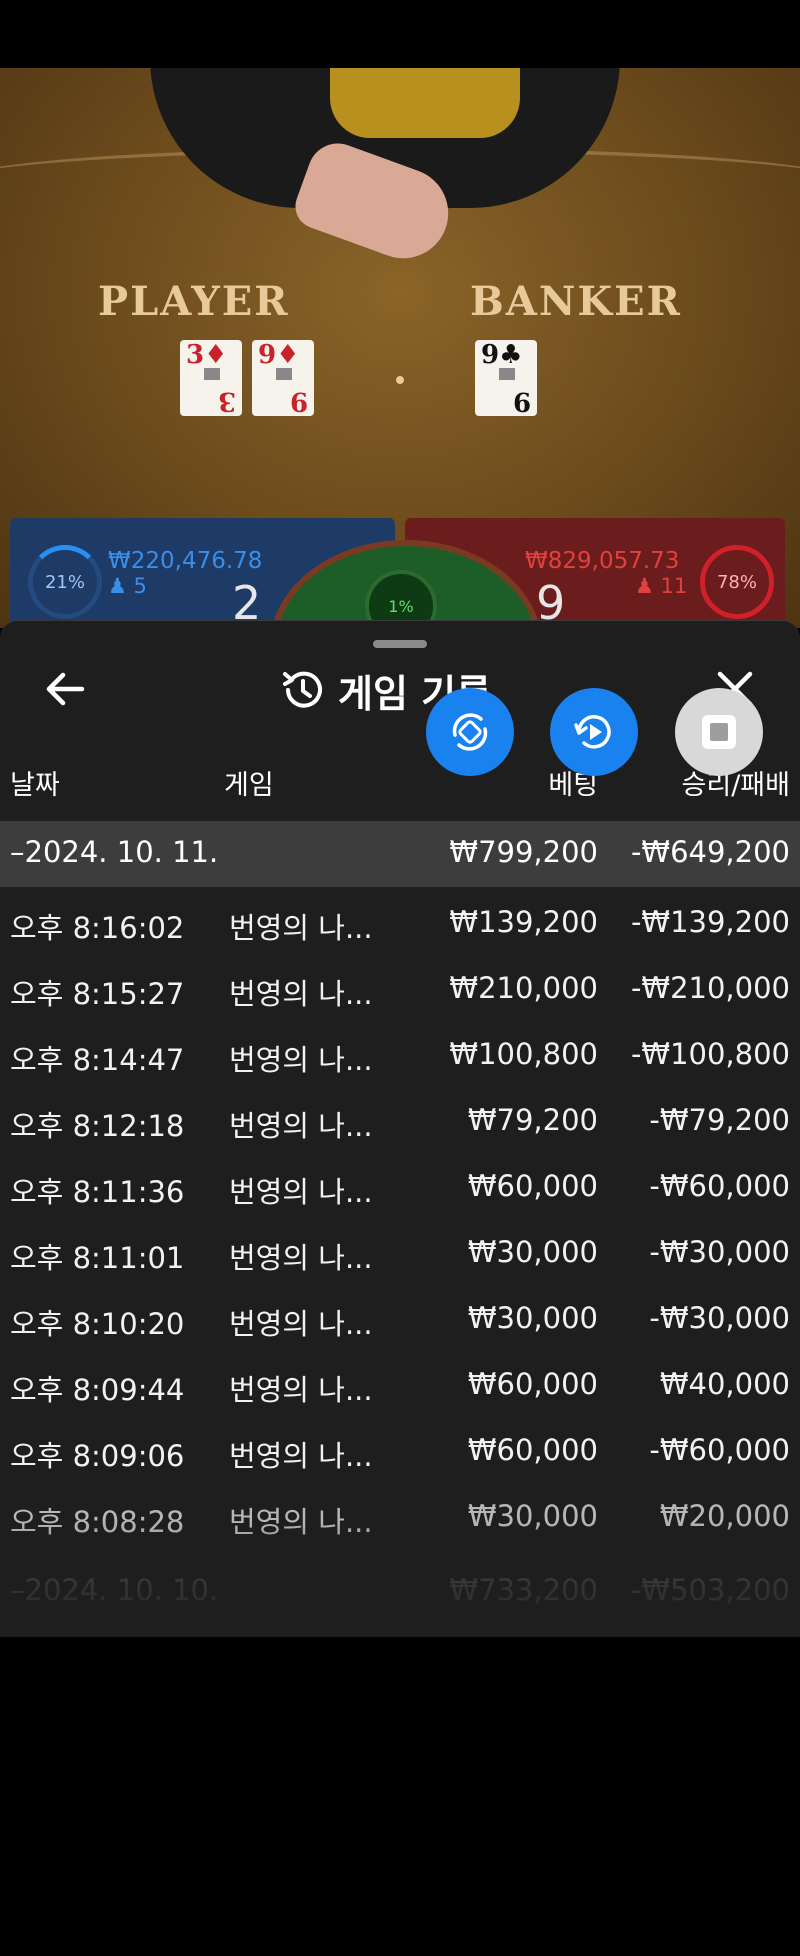  What do you see at coordinates (114, 1590) in the screenshot?
I see `group-date: –2024. 10. 10.` at bounding box center [114, 1590].